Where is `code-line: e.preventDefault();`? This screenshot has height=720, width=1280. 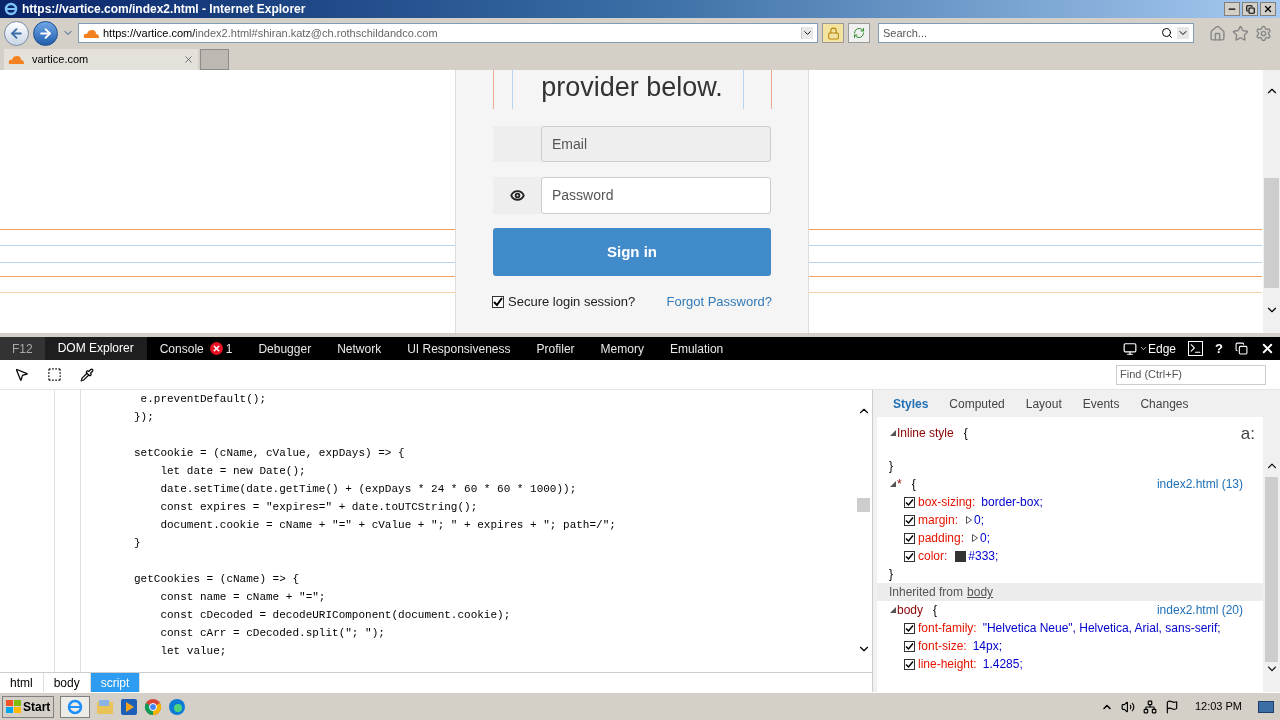 code-line: e.preventDefault(); is located at coordinates (203, 399).